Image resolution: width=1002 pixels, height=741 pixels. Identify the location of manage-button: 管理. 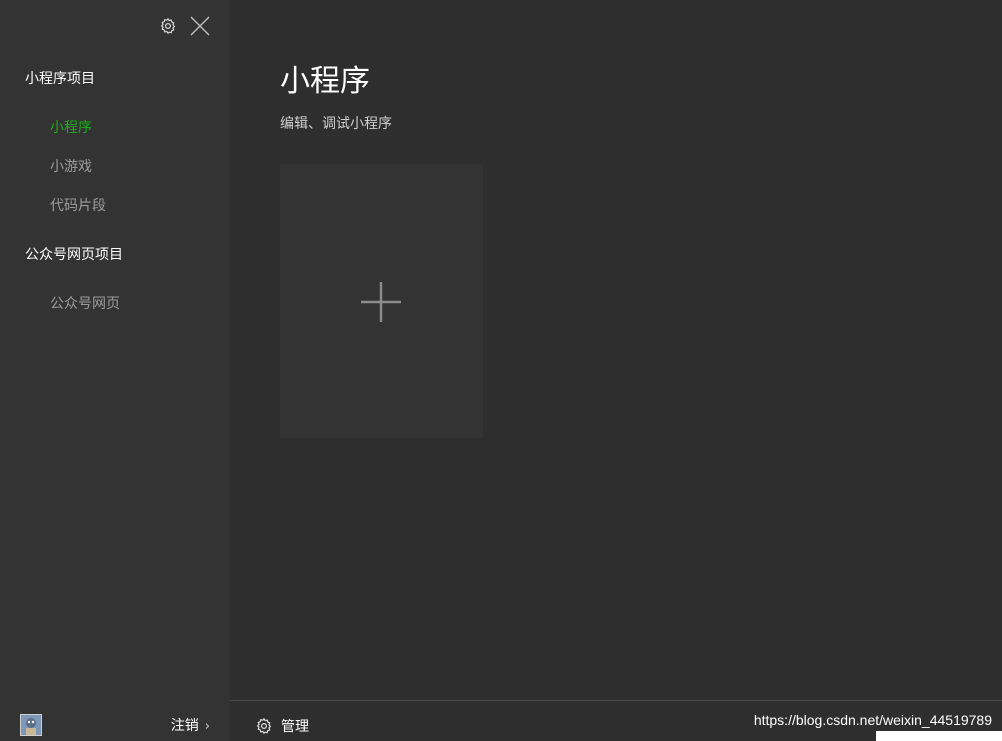
(282, 726).